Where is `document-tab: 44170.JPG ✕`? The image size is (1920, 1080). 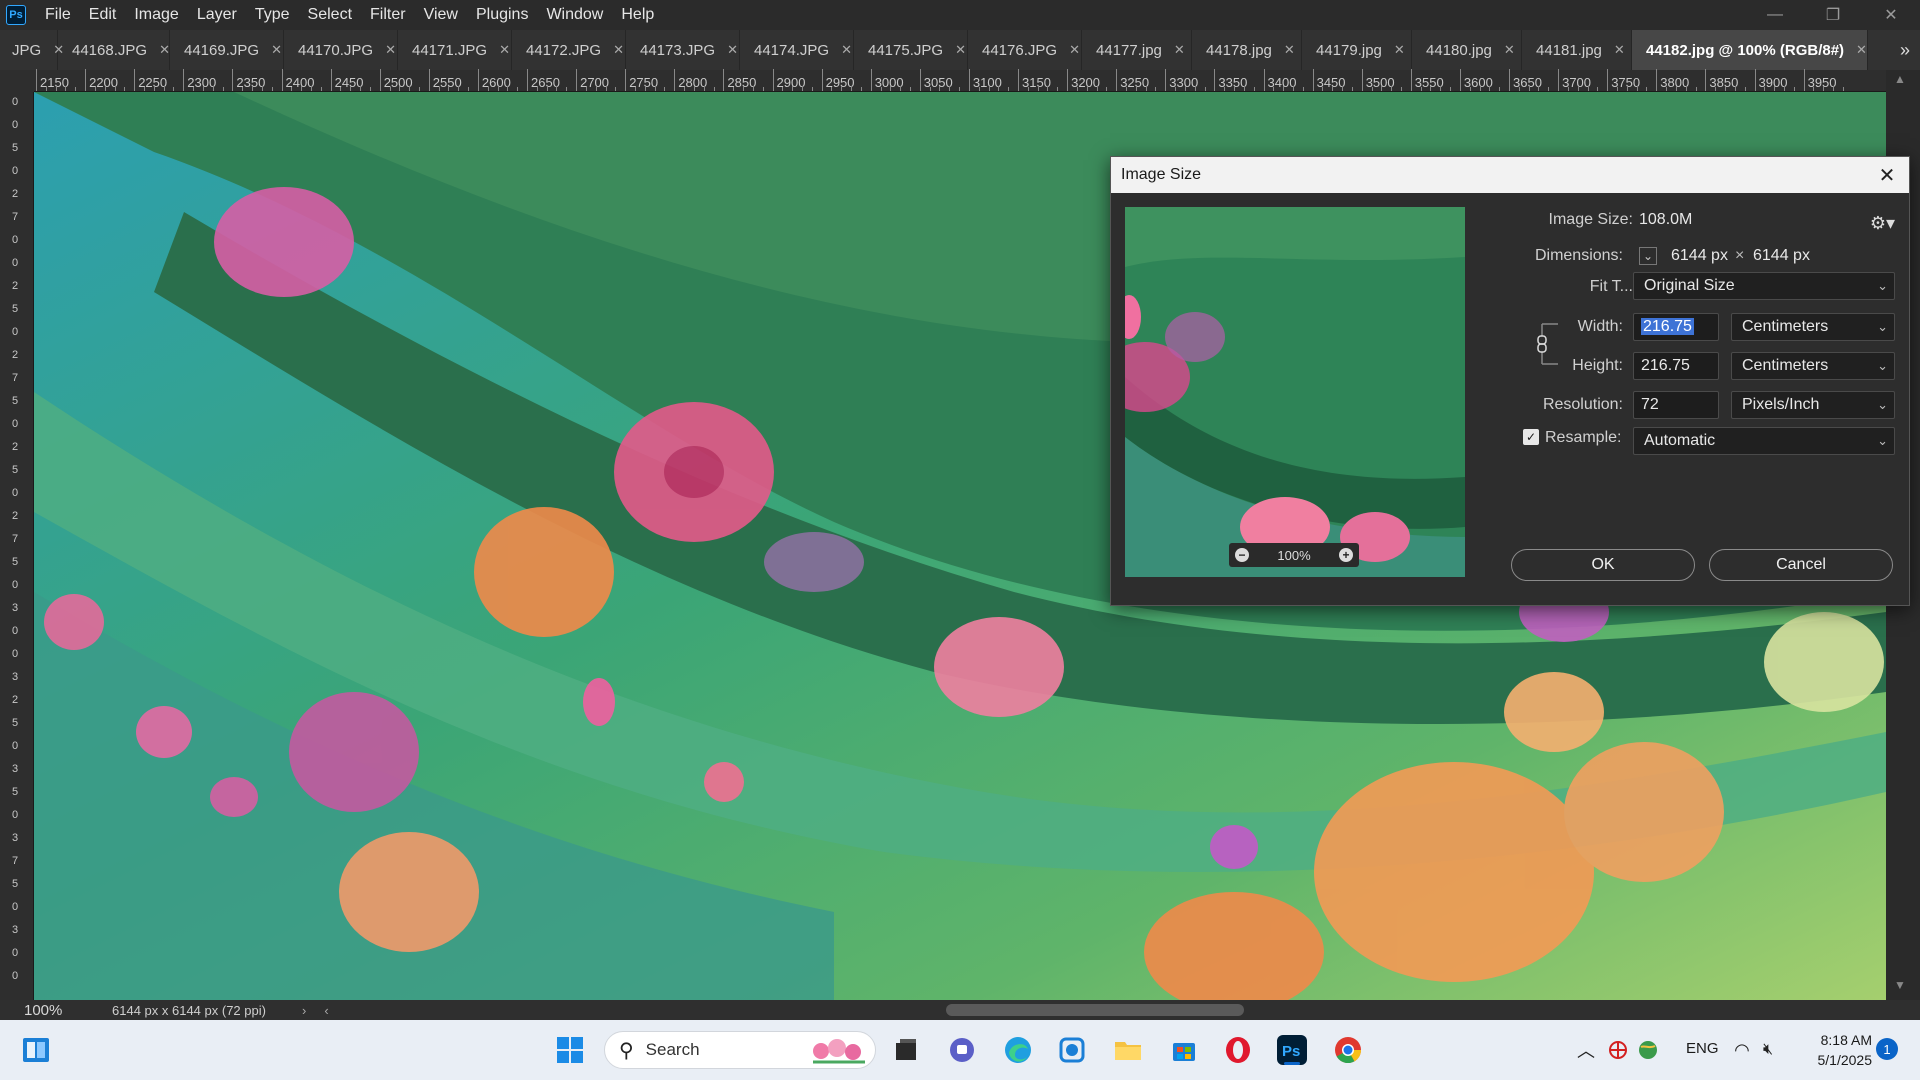
document-tab: 44170.JPG ✕ is located at coordinates (341, 50).